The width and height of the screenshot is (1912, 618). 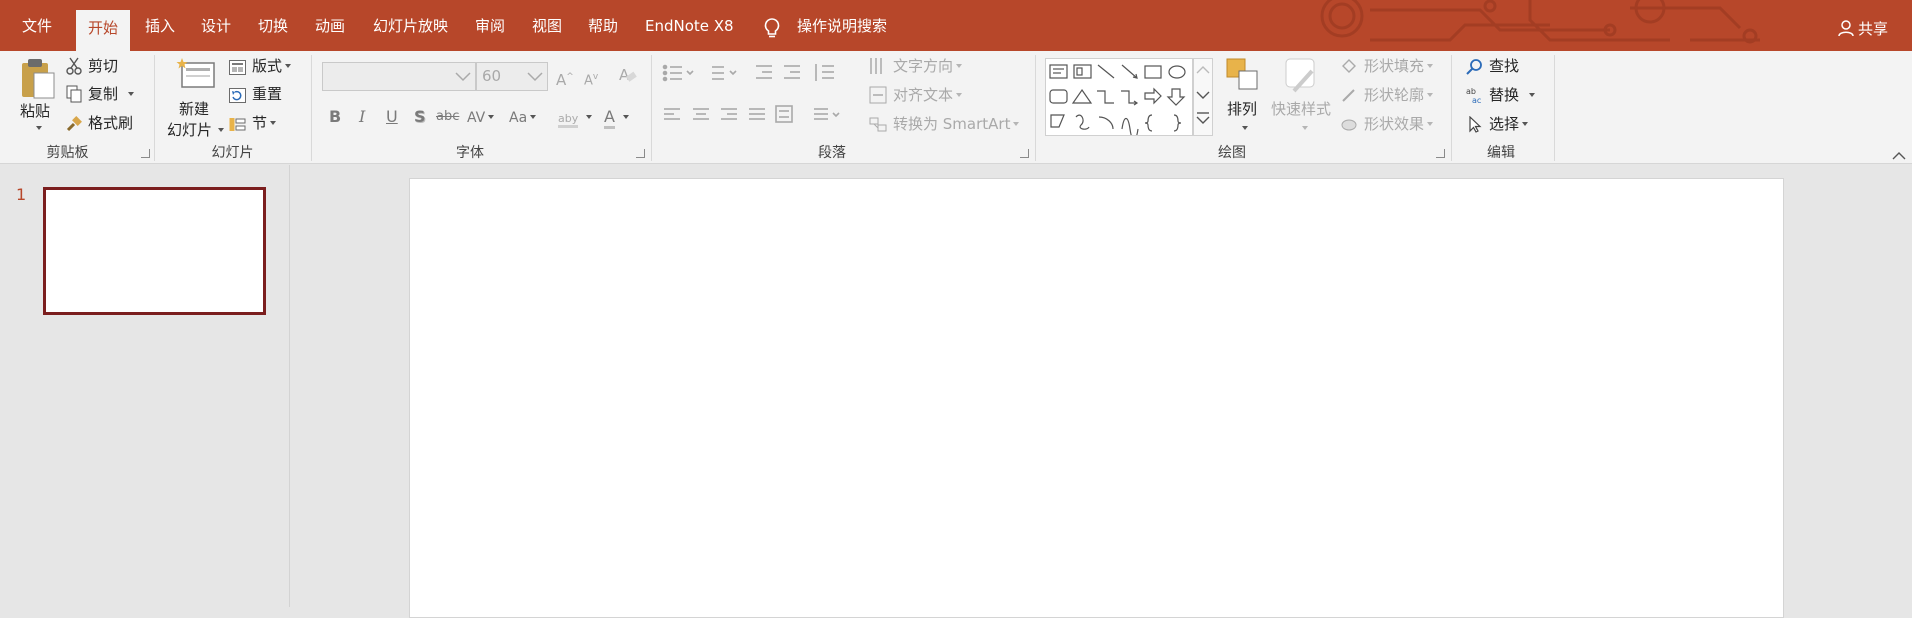 What do you see at coordinates (1245, 128) in the screenshot?
I see `arrange-dropdown-icon` at bounding box center [1245, 128].